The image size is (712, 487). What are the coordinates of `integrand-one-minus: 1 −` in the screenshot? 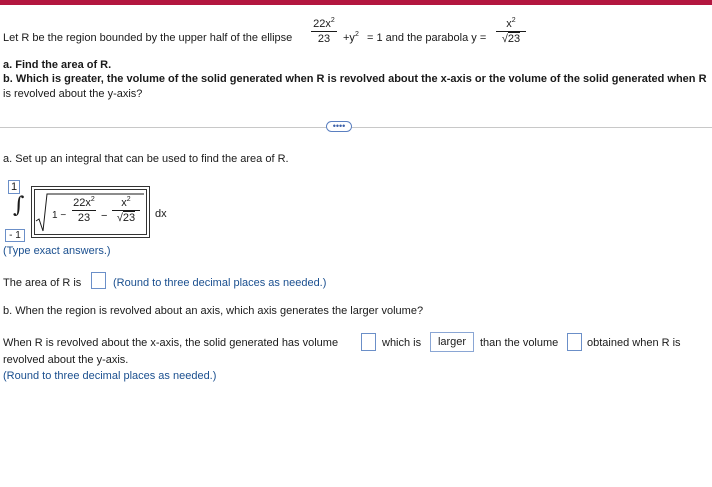 It's located at (59, 215).